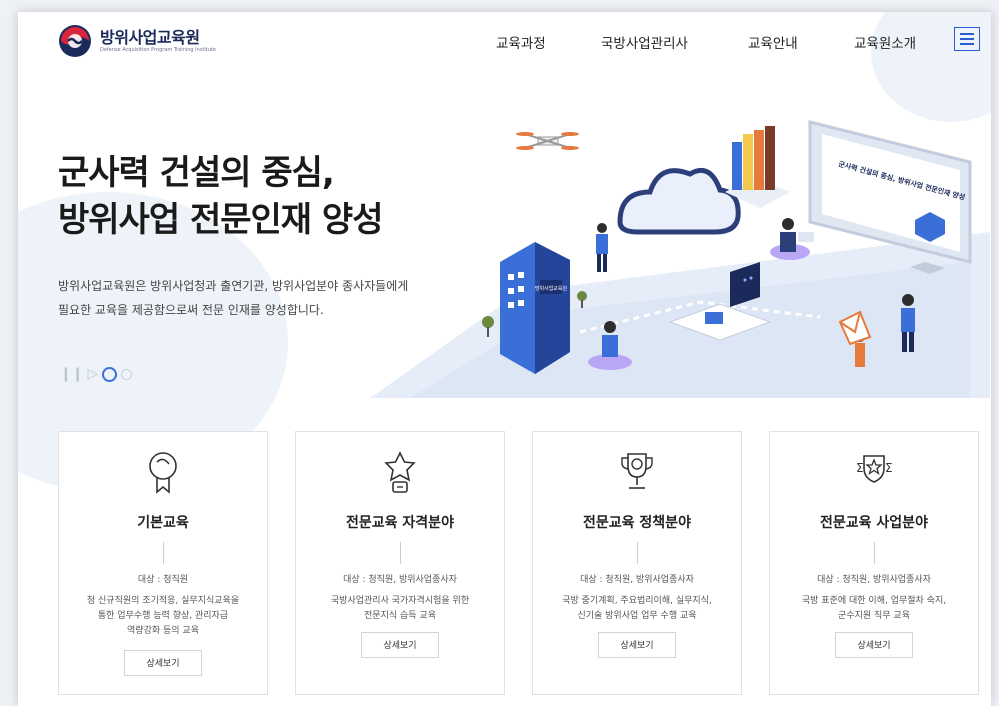 Image resolution: width=999 pixels, height=706 pixels. What do you see at coordinates (191, 310) in the screenshot?
I see `hero-desc-line2: 필요한 교육을 제공함으로써 전문 인재를 양성합니다.` at bounding box center [191, 310].